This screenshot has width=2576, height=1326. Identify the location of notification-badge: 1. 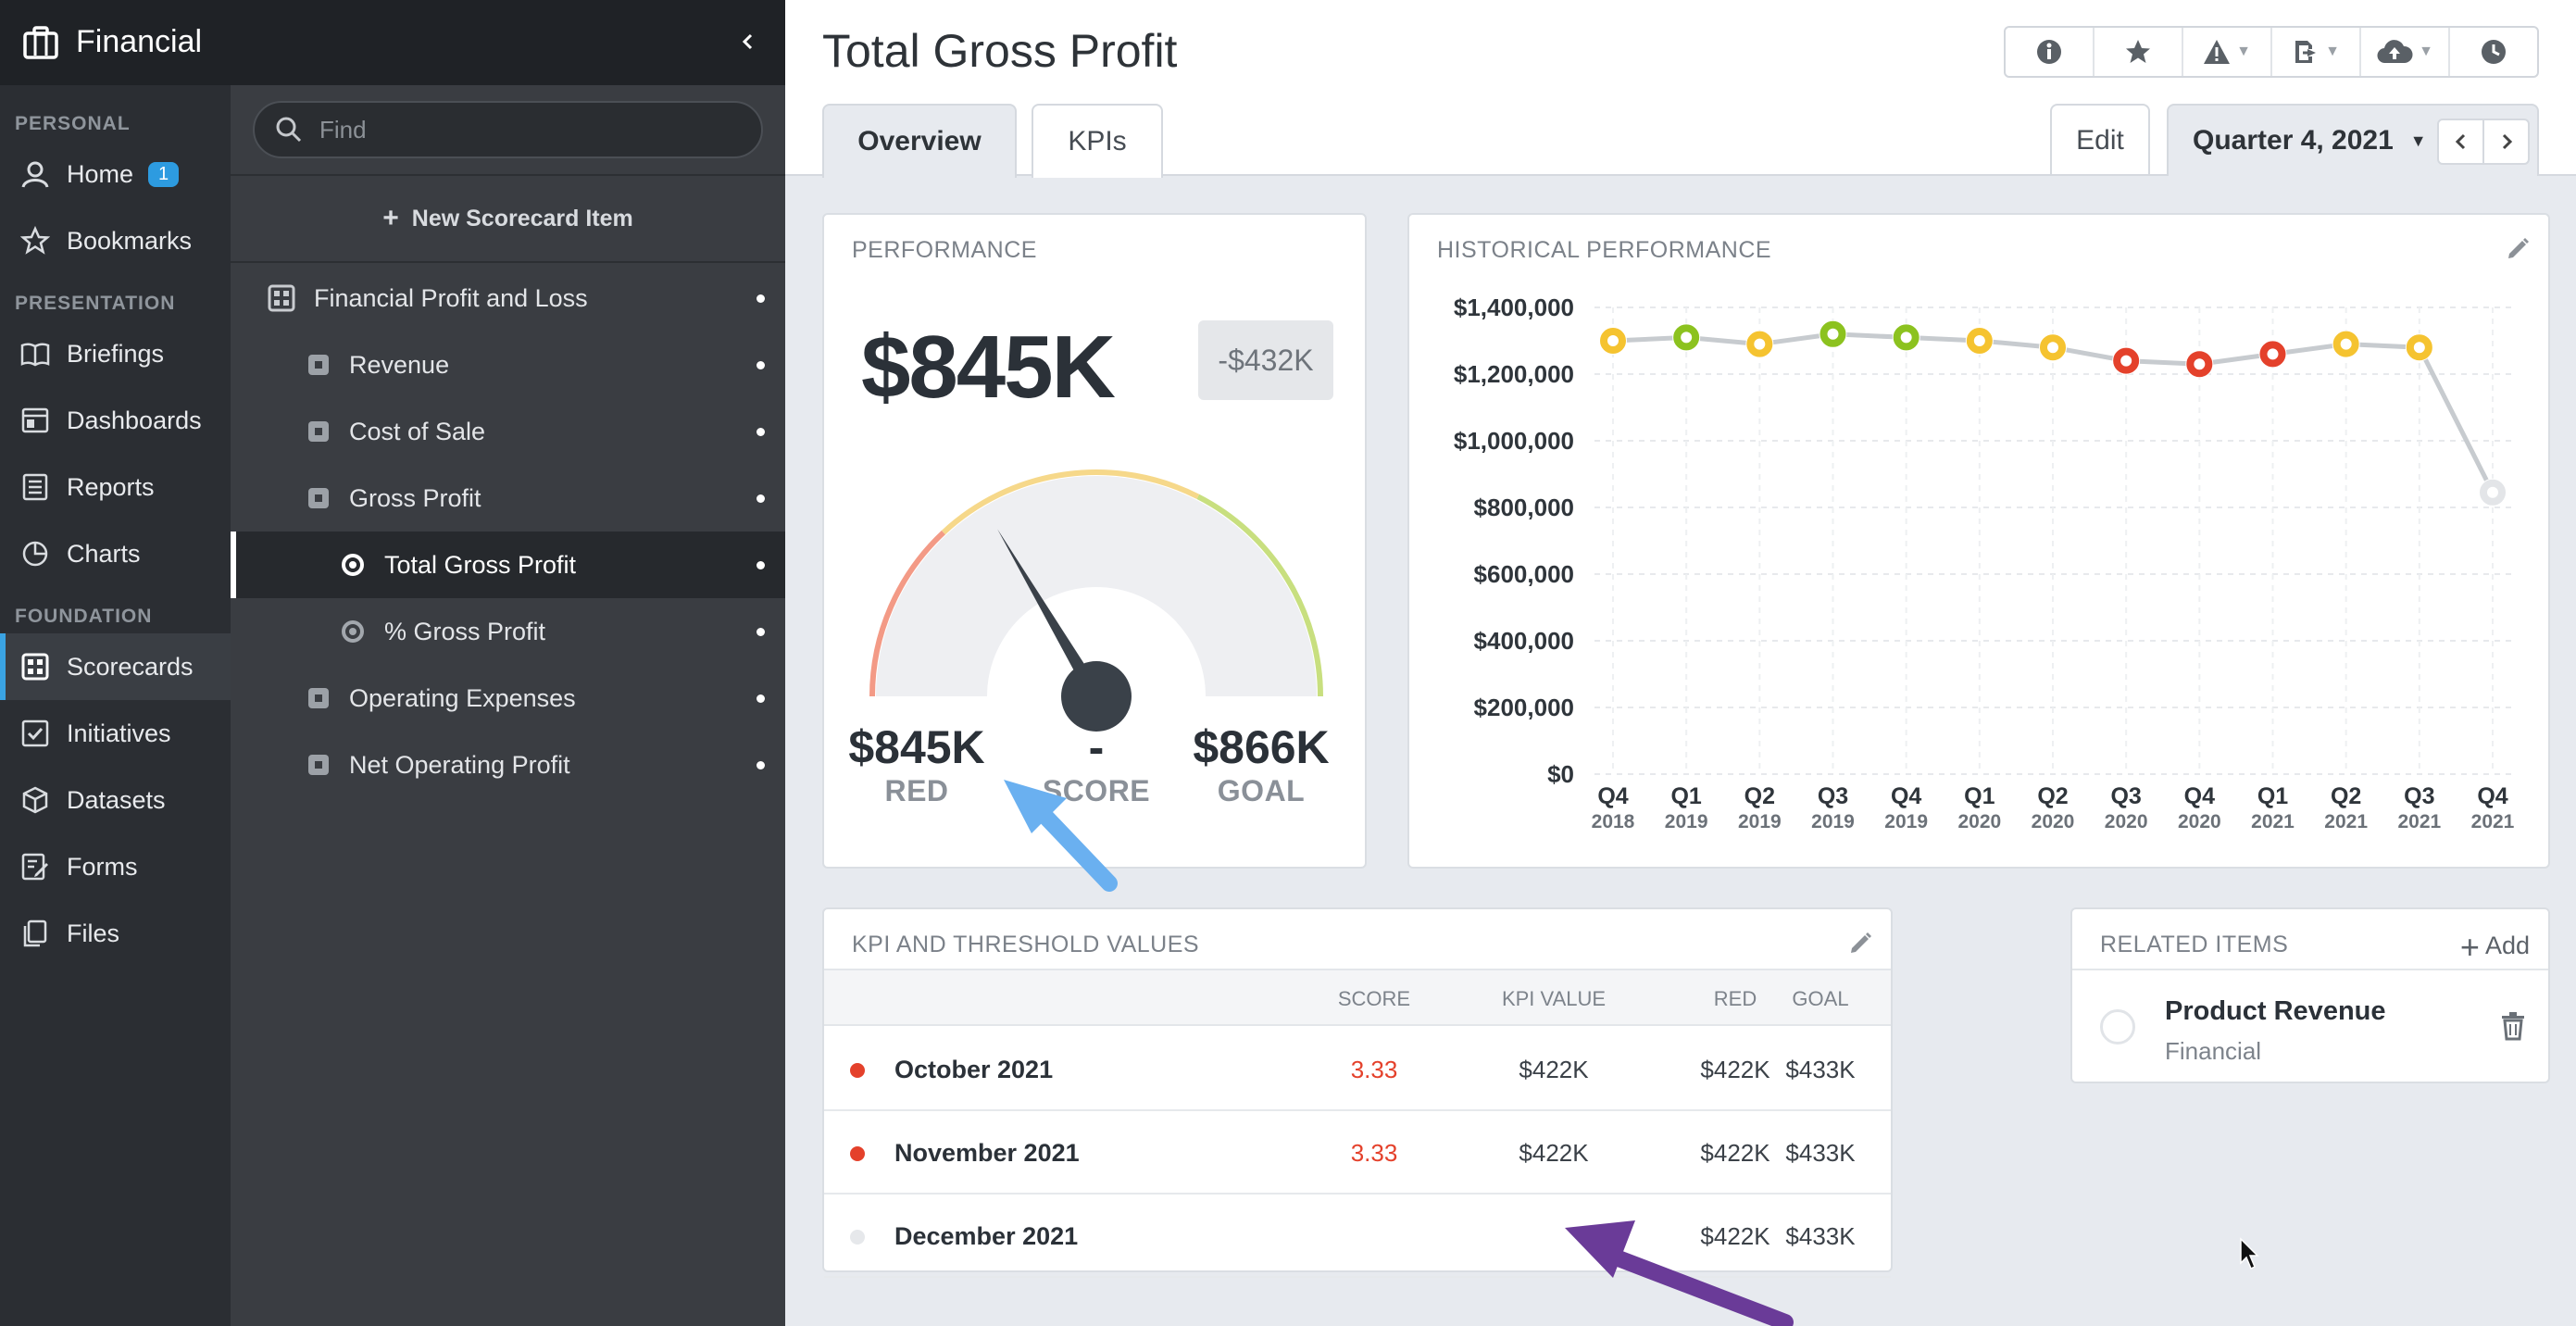
(164, 174).